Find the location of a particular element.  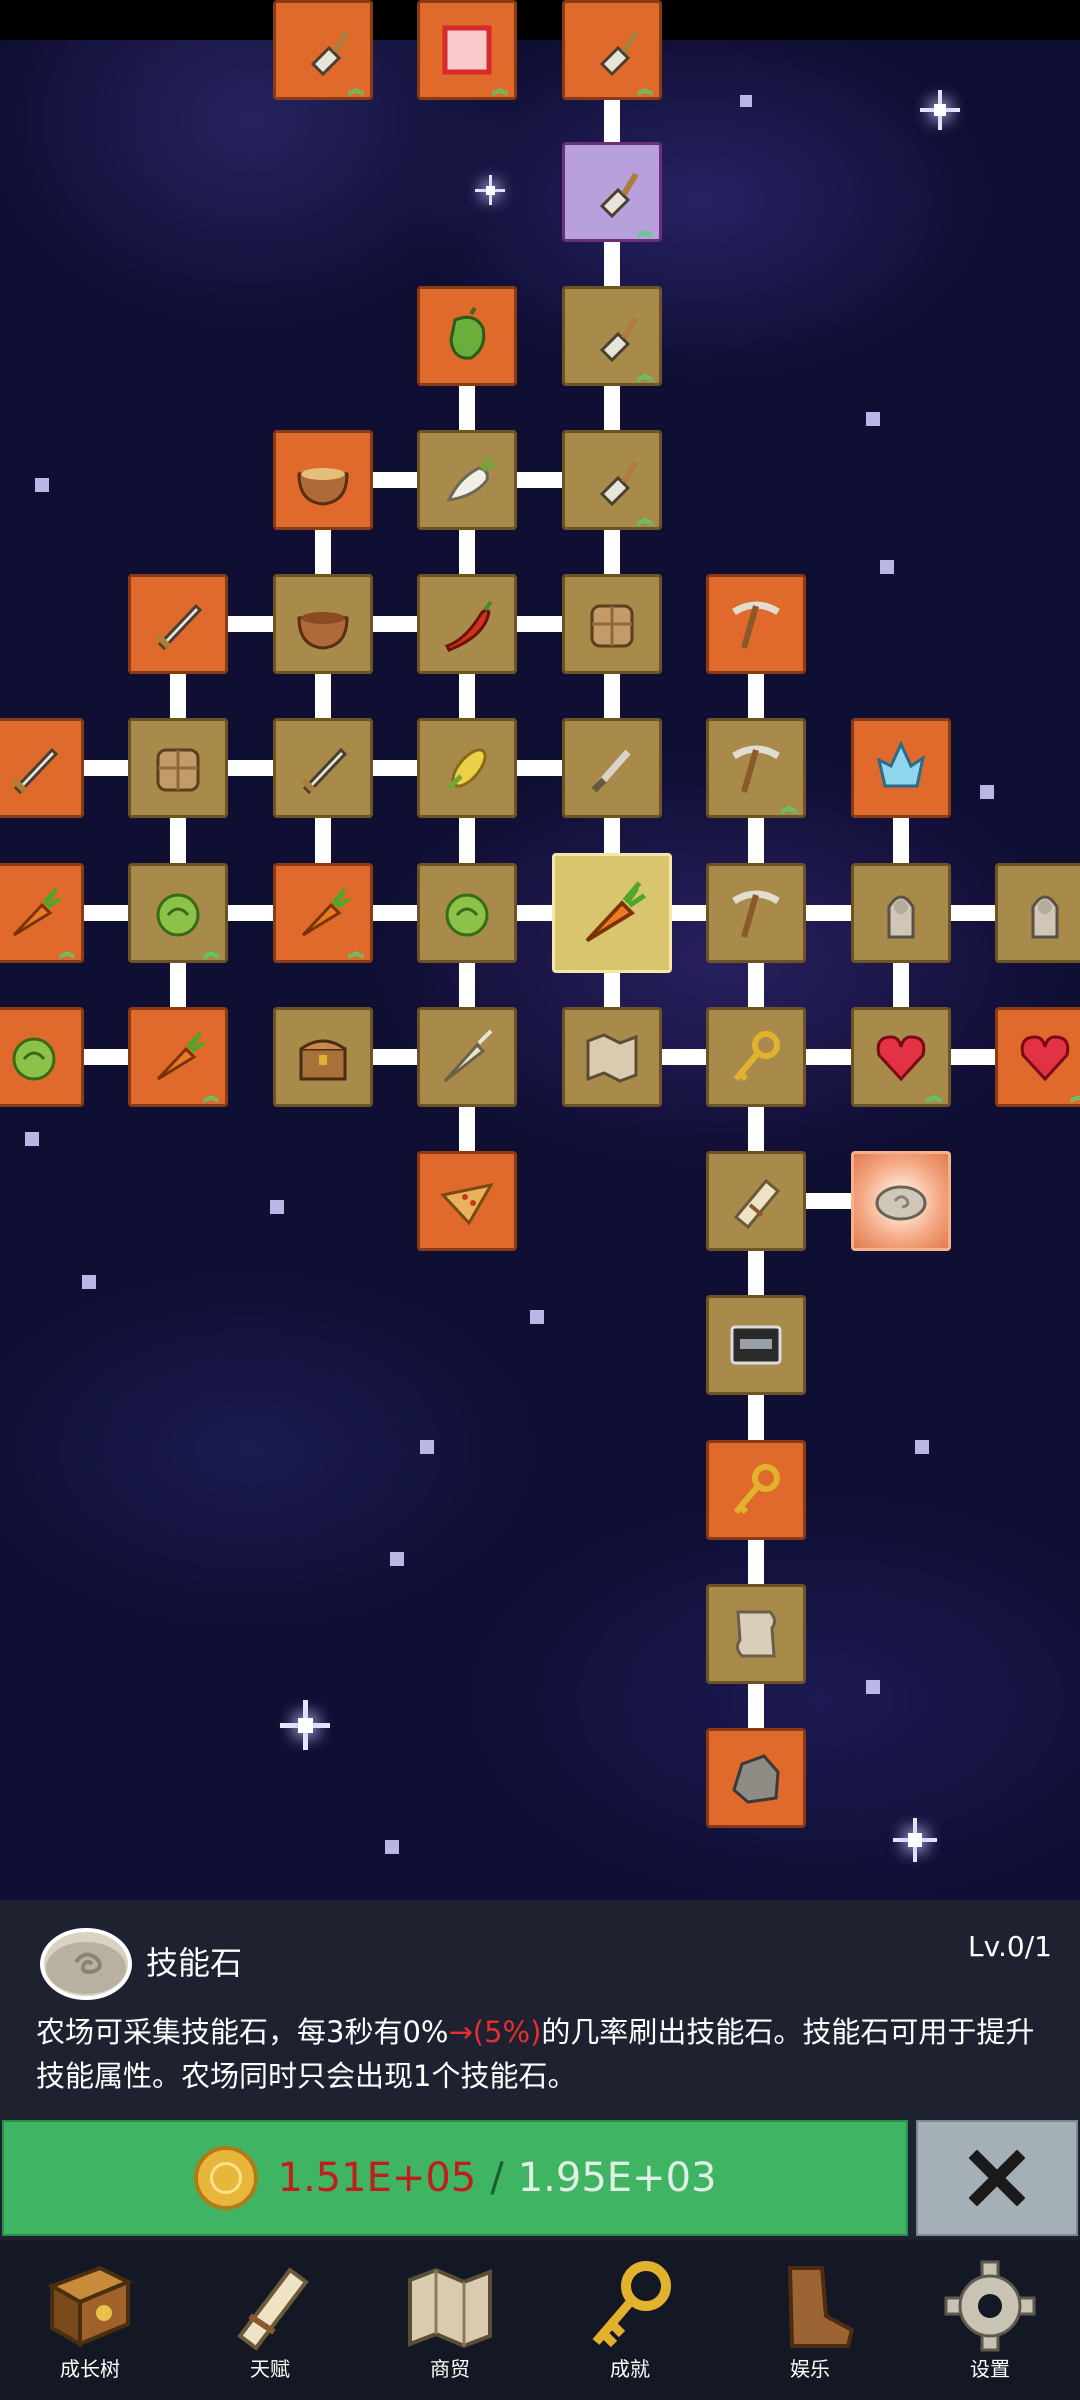

pepper-icon is located at coordinates (467, 333).